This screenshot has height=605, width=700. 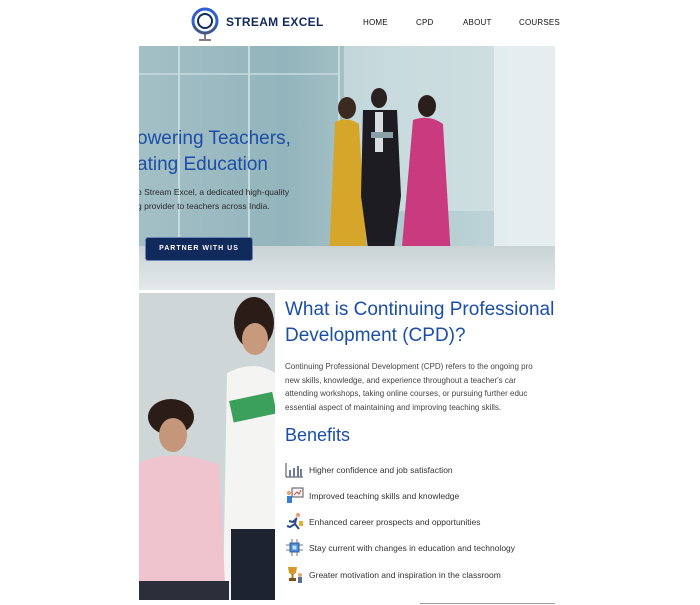 I want to click on teacher-board-icon, so click(x=295, y=495).